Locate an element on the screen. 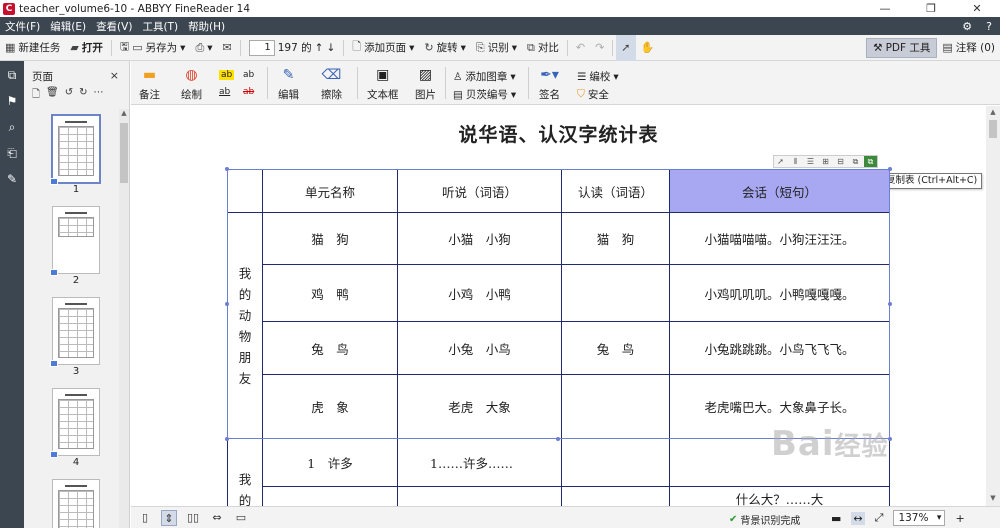 This screenshot has height=528, width=1000. table-header-cell-selected: 会话（短句） is located at coordinates (779, 191).